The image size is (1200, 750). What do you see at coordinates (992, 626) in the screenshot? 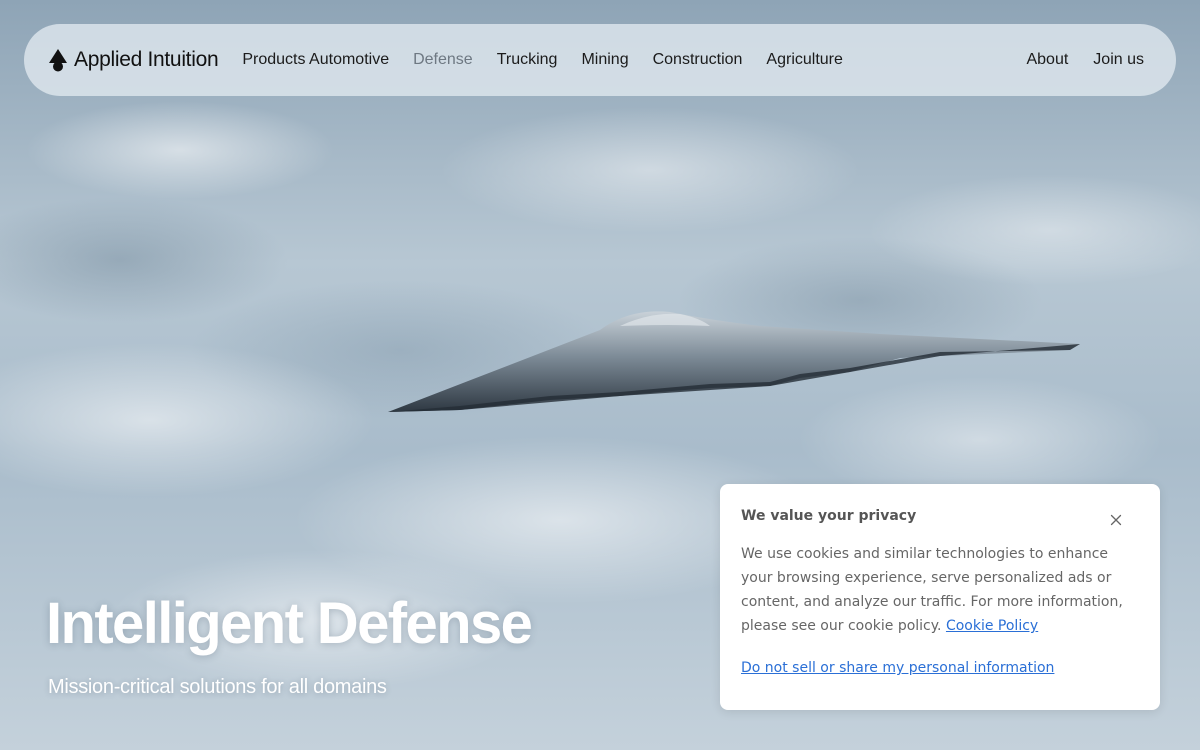
I see `cookie-policy-link: Cookie Policy` at bounding box center [992, 626].